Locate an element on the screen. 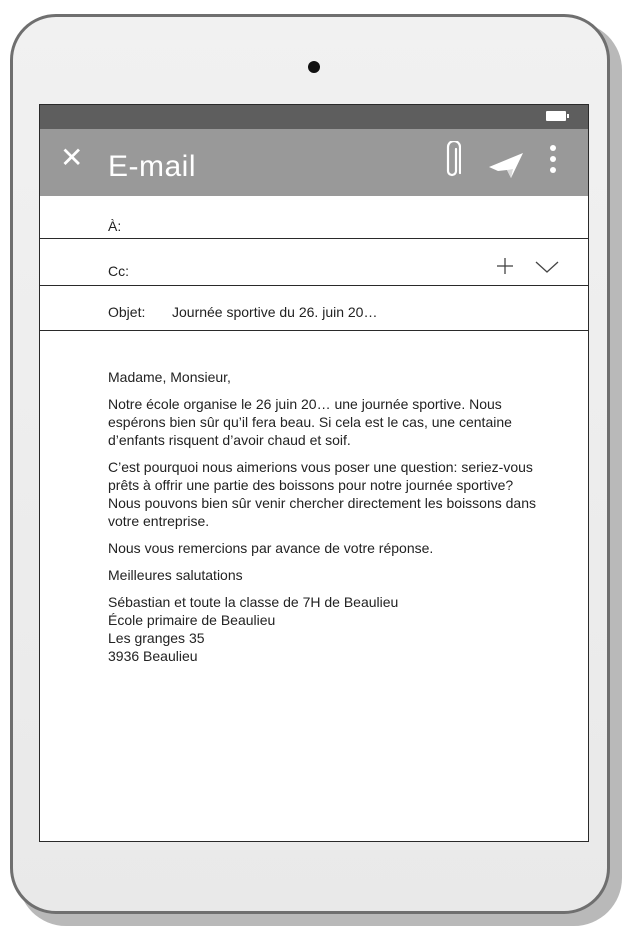  signature-line: École primaire de Beaulieu is located at coordinates (192, 620).